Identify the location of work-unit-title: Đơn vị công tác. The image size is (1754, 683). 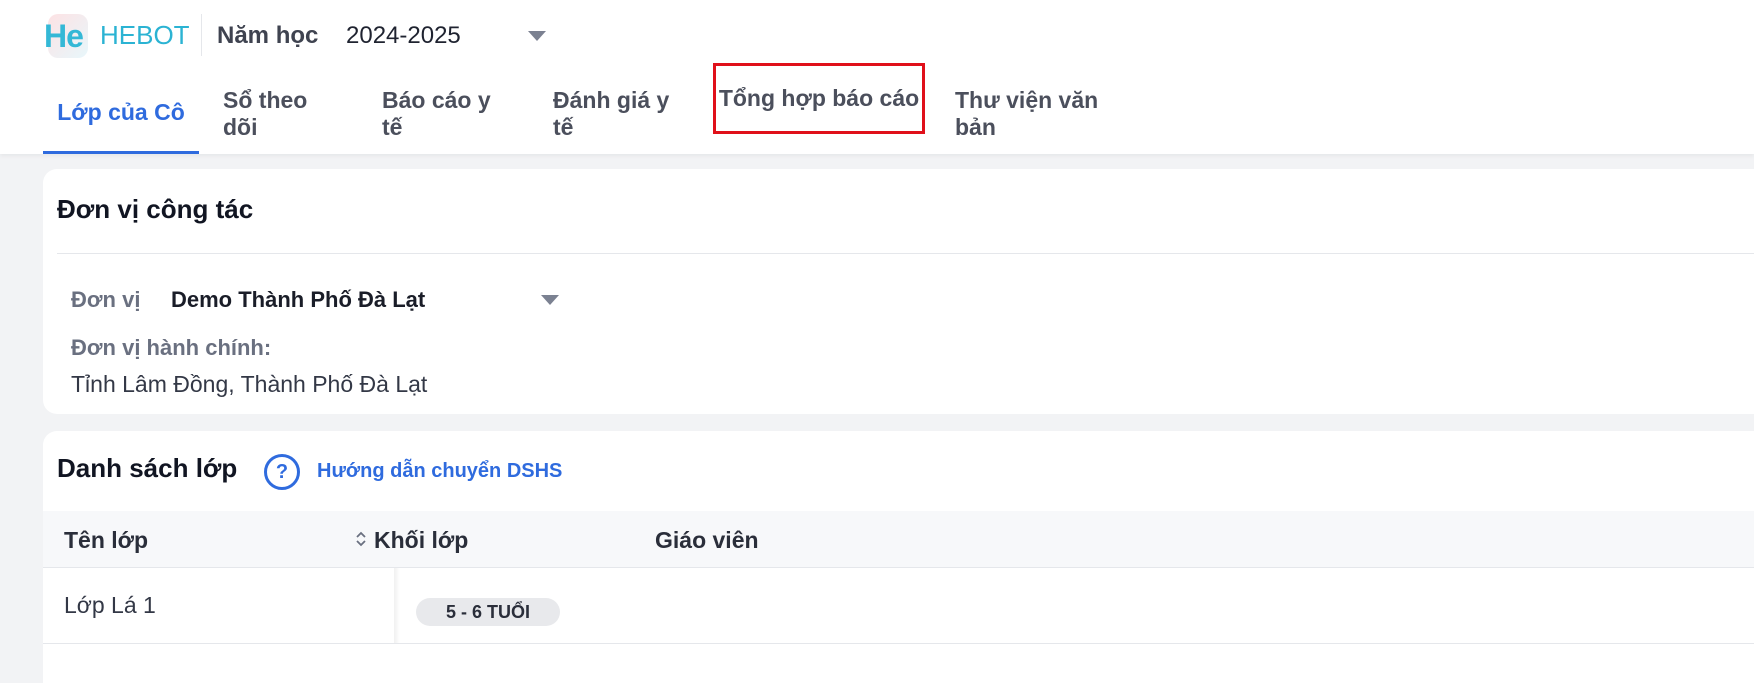
(155, 209).